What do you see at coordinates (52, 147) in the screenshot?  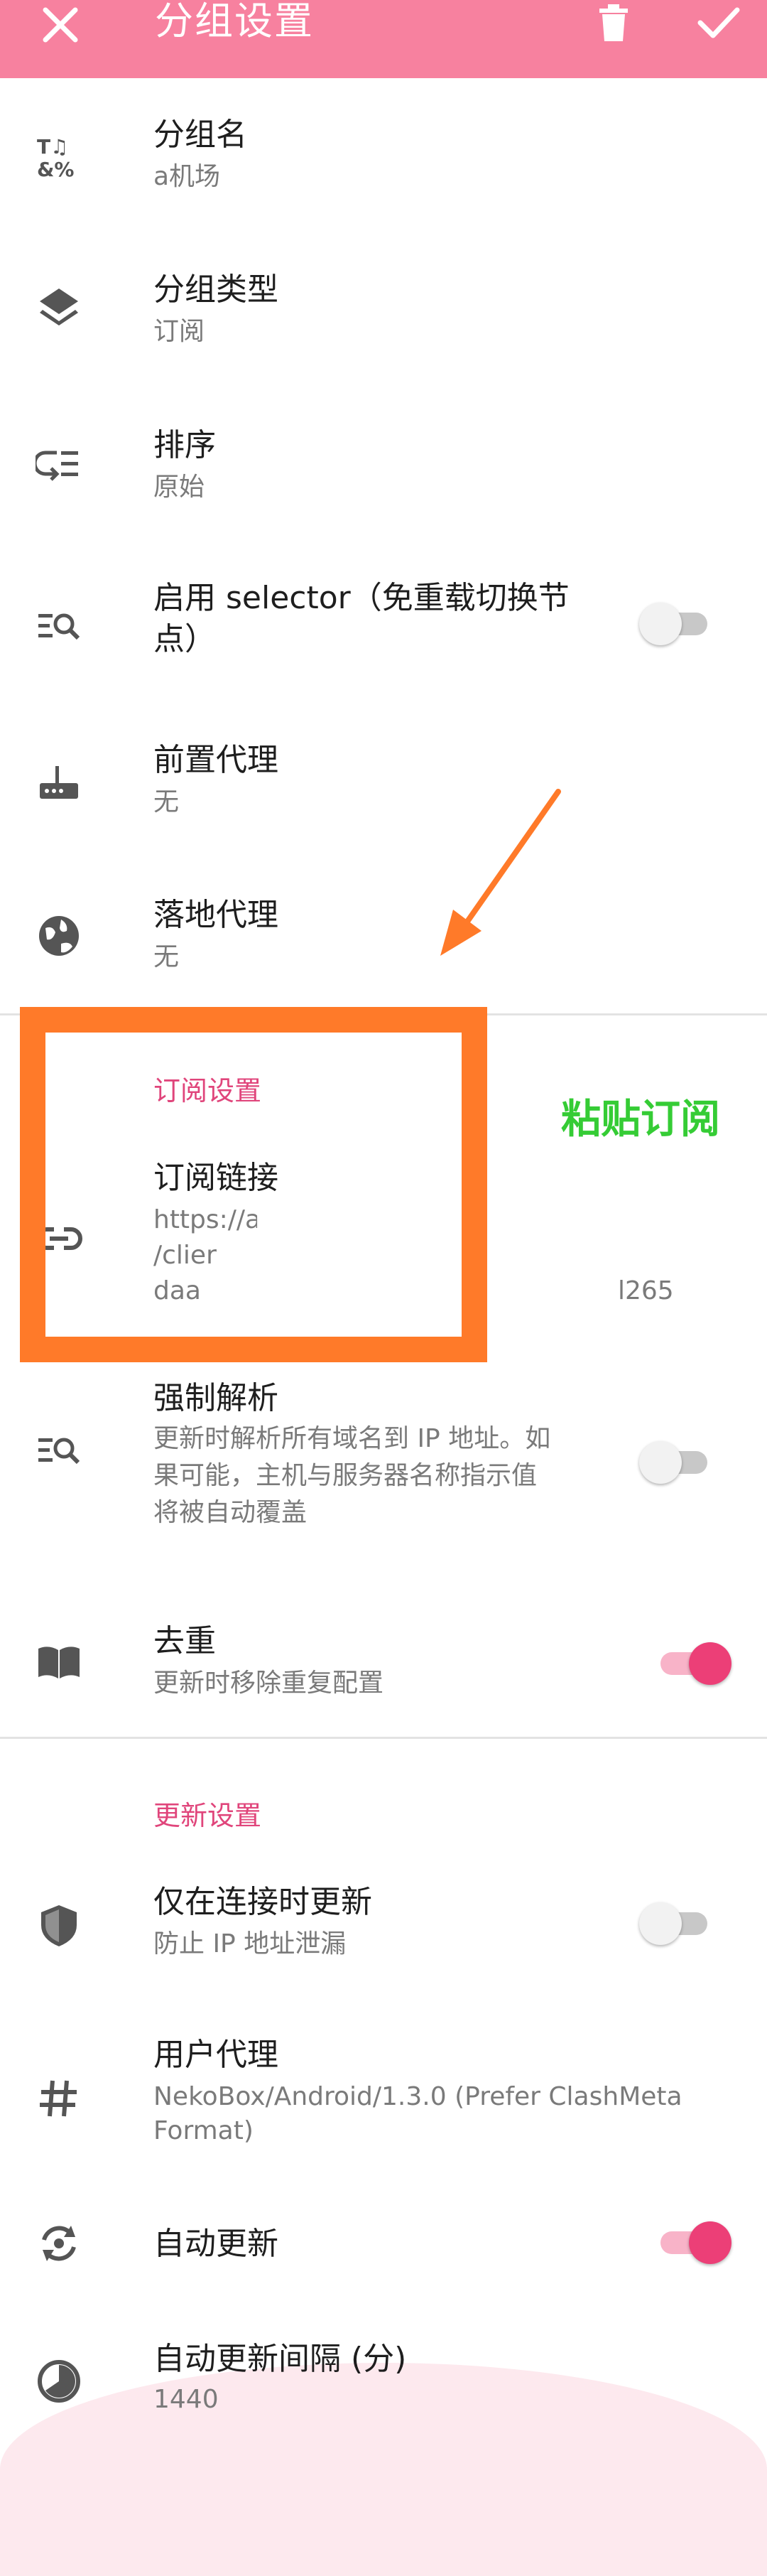 I see `svg-text: T♫` at bounding box center [52, 147].